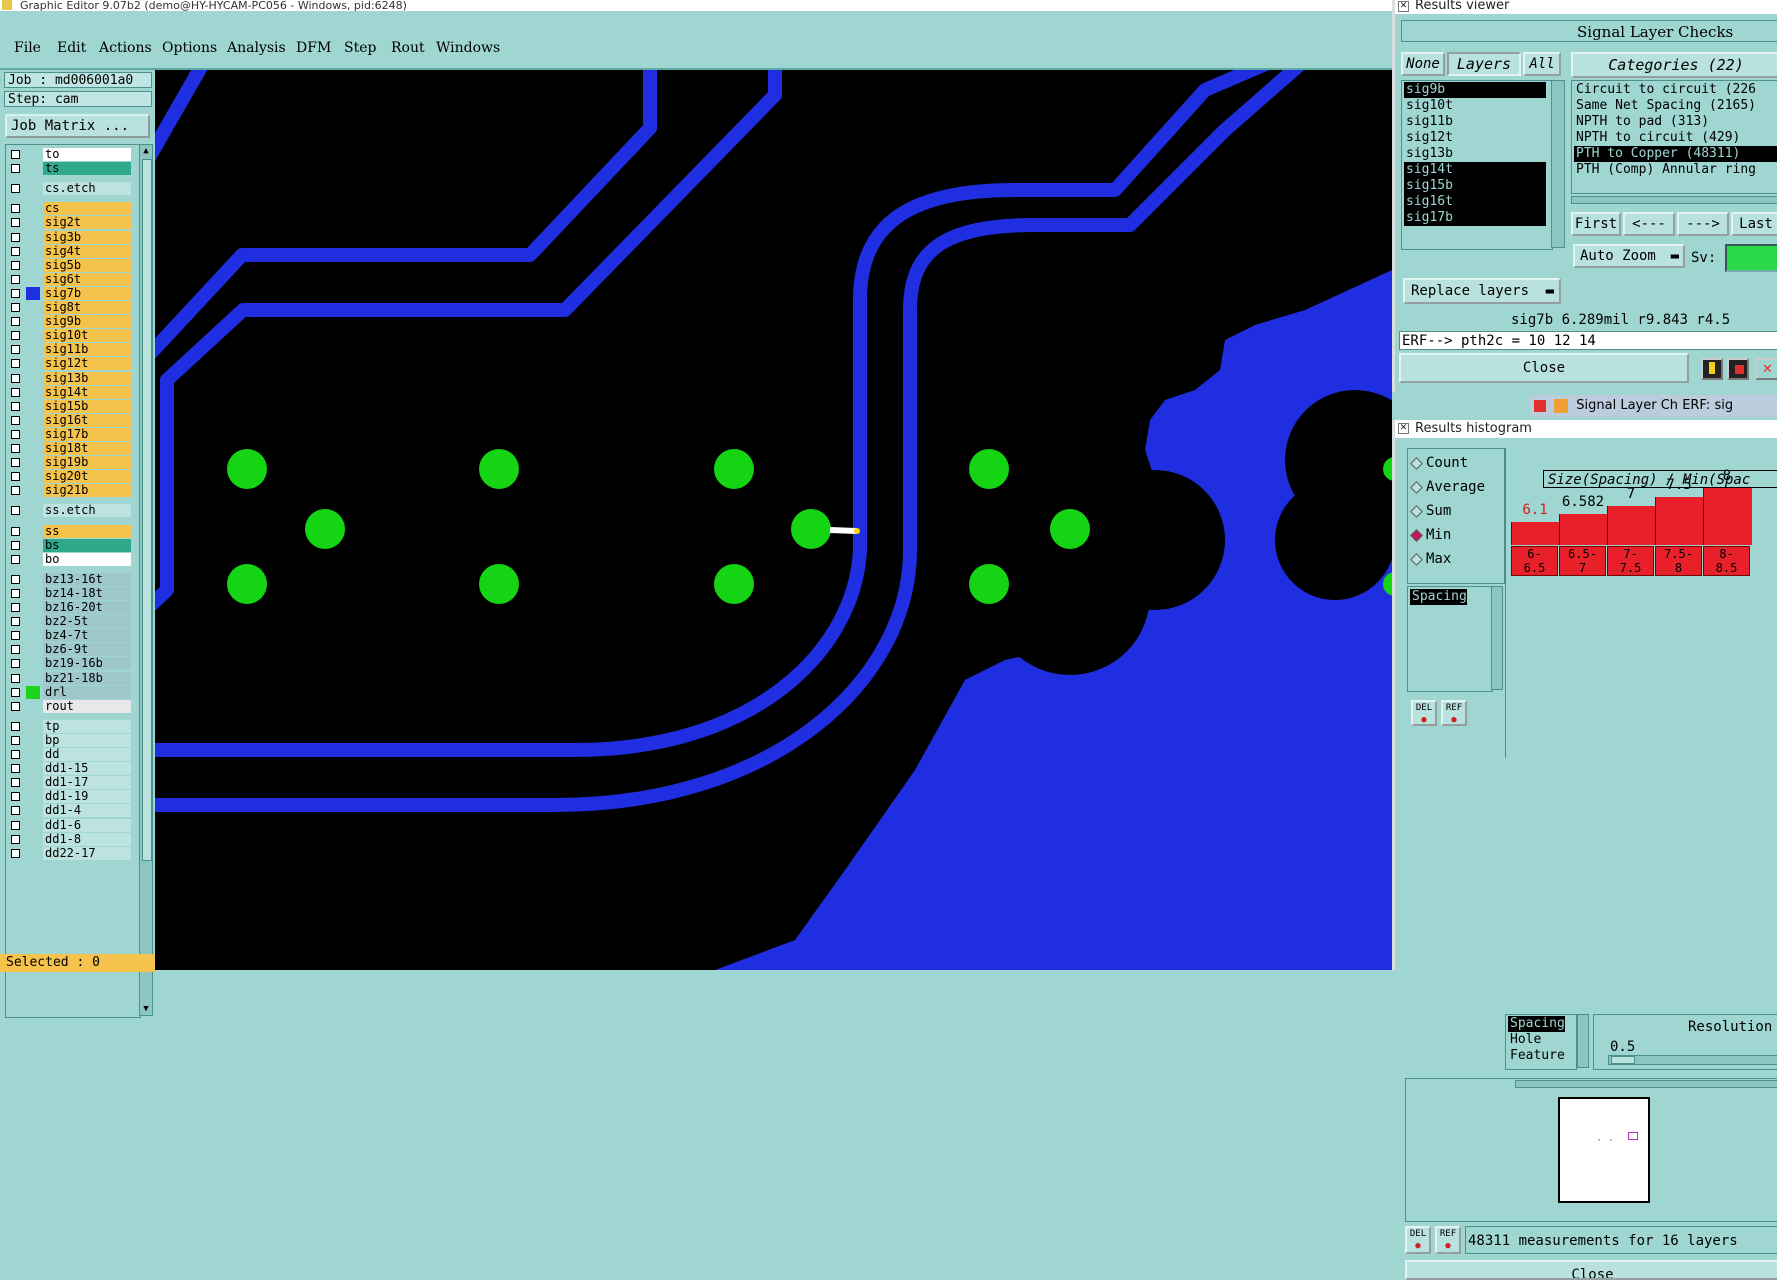  What do you see at coordinates (1675, 122) in the screenshot?
I see `category-item: NPTH to pad (313)` at bounding box center [1675, 122].